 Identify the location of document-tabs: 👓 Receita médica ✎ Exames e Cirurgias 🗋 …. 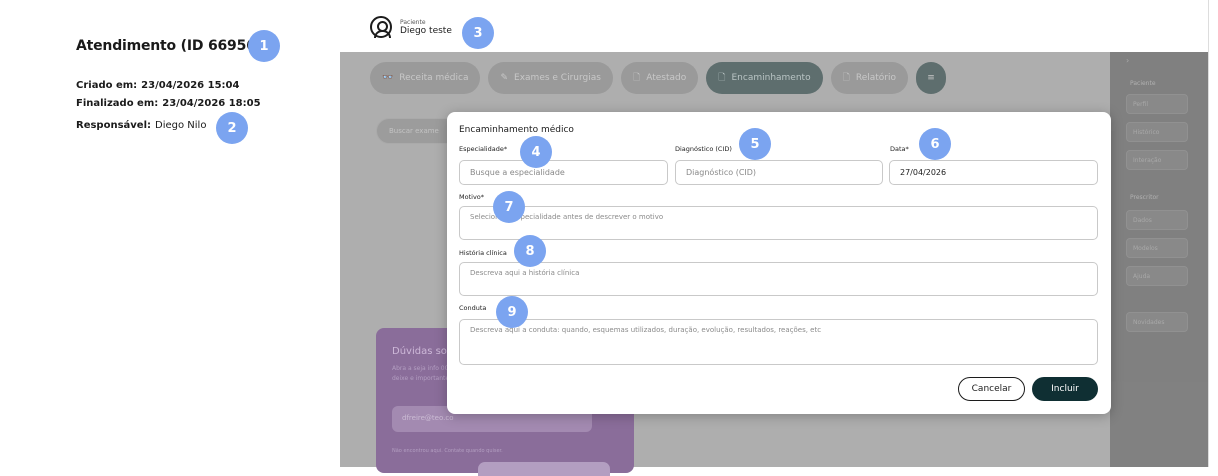
(658, 78).